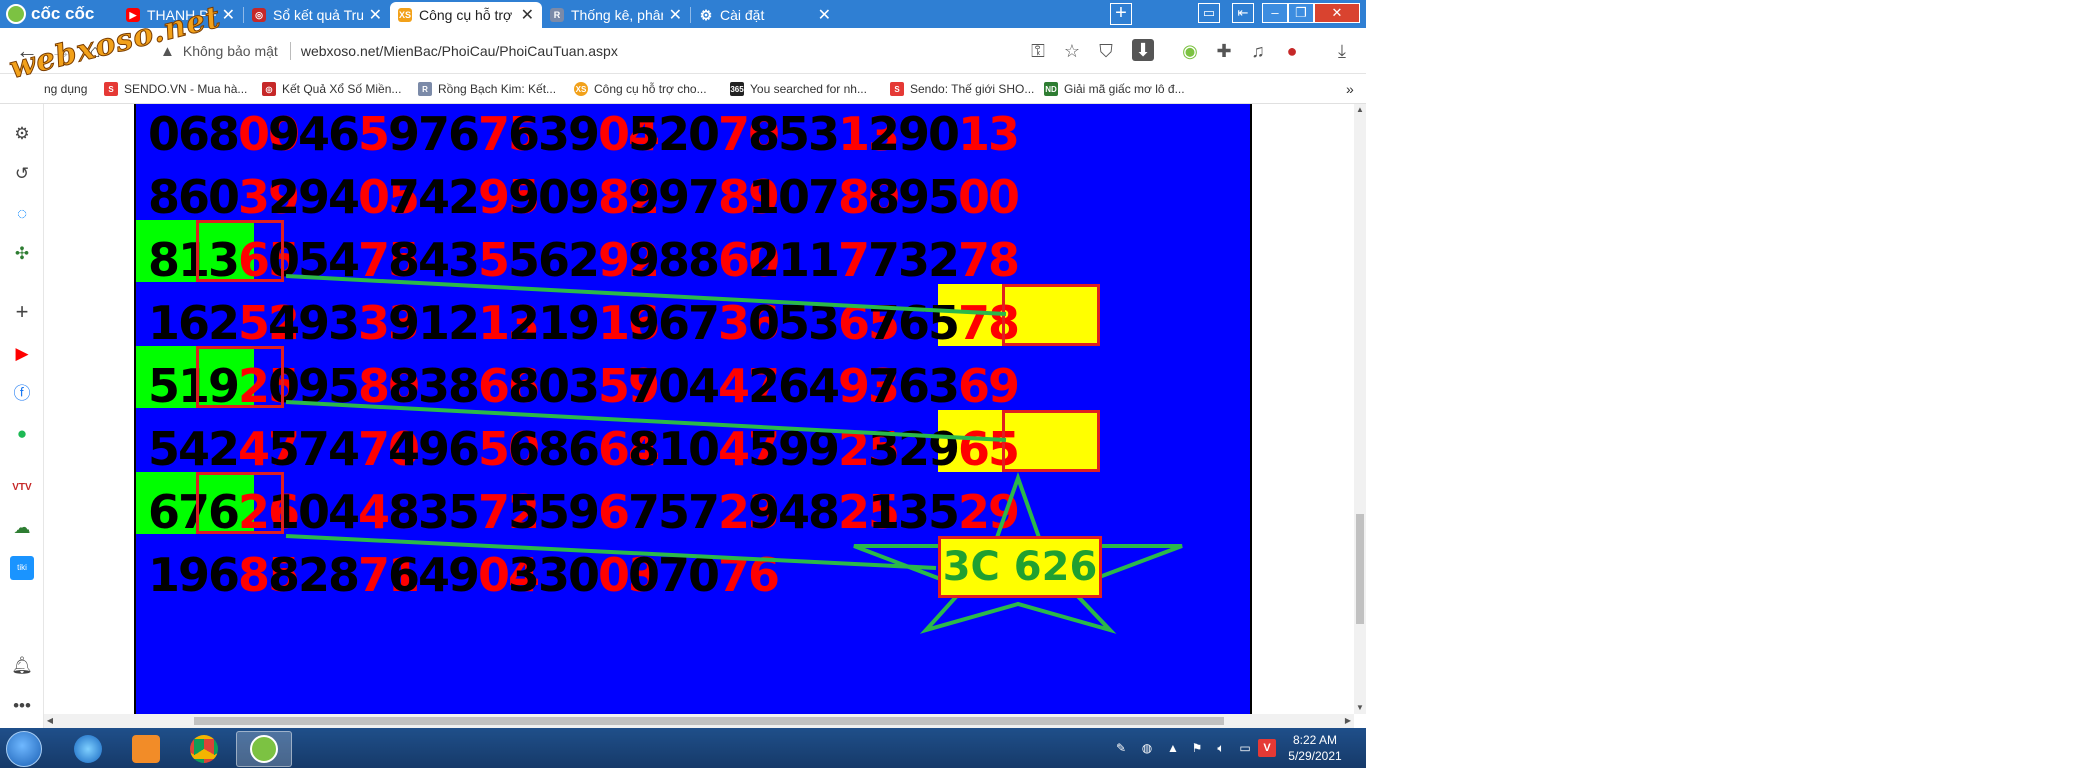 The height and width of the screenshot is (768, 2074). What do you see at coordinates (63, 13) in the screenshot?
I see `brand-label: cốc cốc` at bounding box center [63, 13].